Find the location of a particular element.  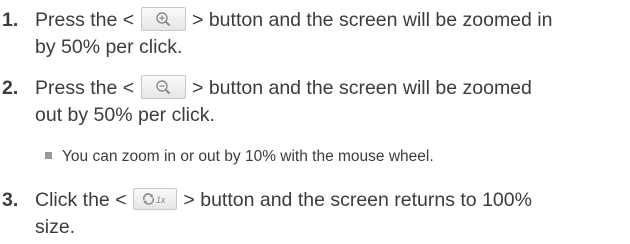

zoom-out-icon is located at coordinates (163, 87).